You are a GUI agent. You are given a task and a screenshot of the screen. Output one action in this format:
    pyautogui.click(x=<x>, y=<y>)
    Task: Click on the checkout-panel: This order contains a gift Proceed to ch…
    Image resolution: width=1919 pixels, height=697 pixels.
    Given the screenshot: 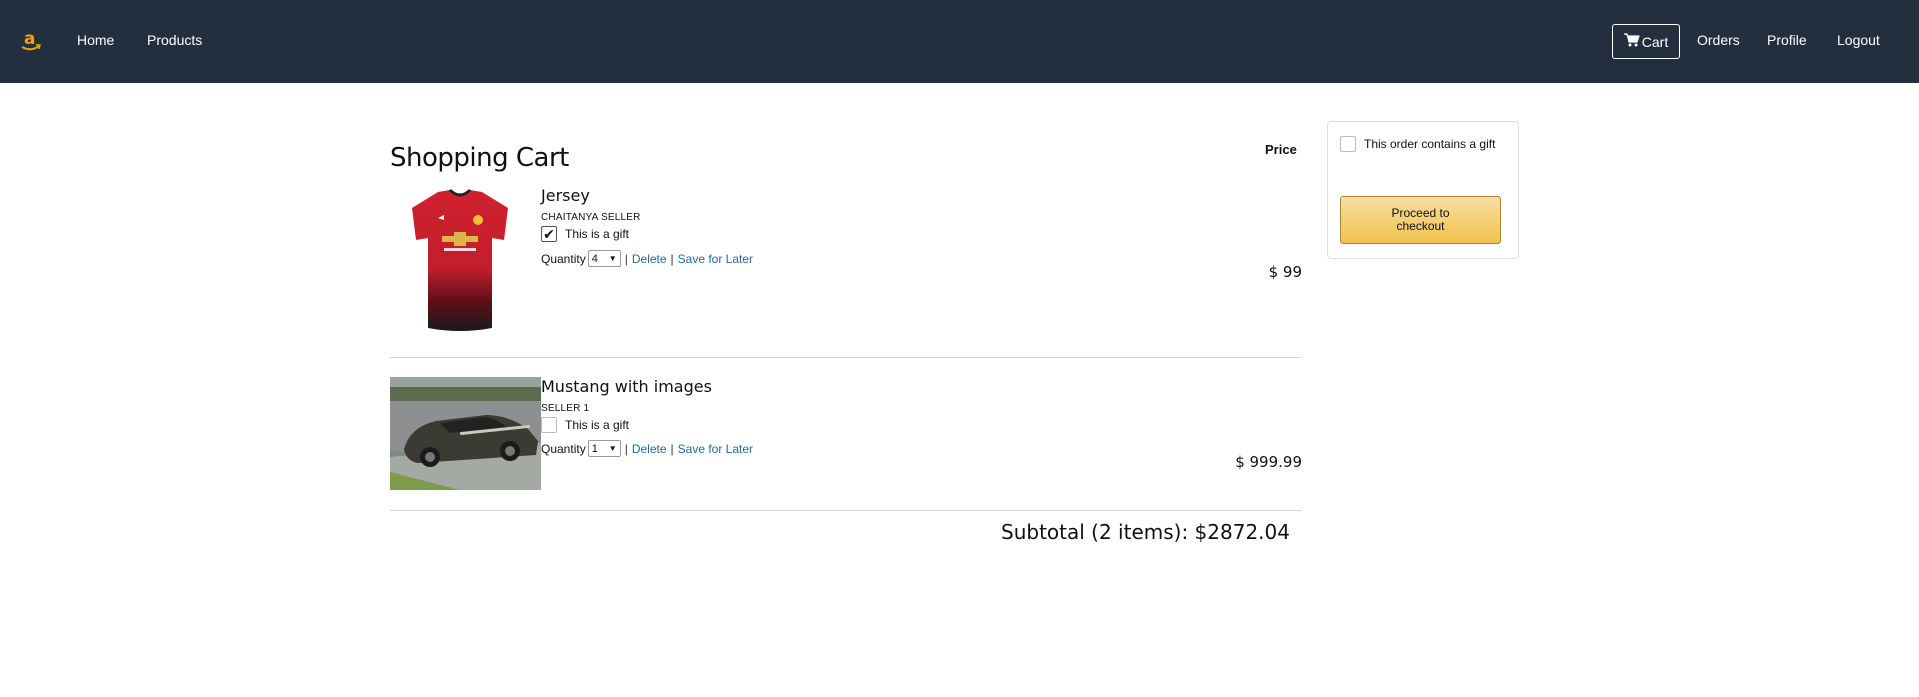 What is the action you would take?
    pyautogui.click(x=1423, y=190)
    